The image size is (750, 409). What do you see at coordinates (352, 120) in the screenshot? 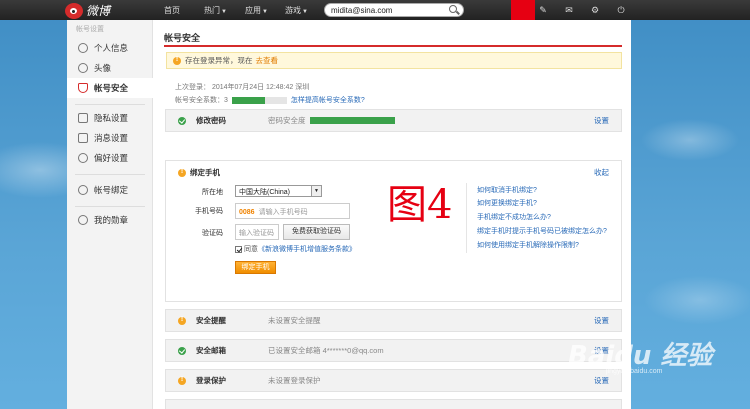
I see `password-strength-bar` at bounding box center [352, 120].